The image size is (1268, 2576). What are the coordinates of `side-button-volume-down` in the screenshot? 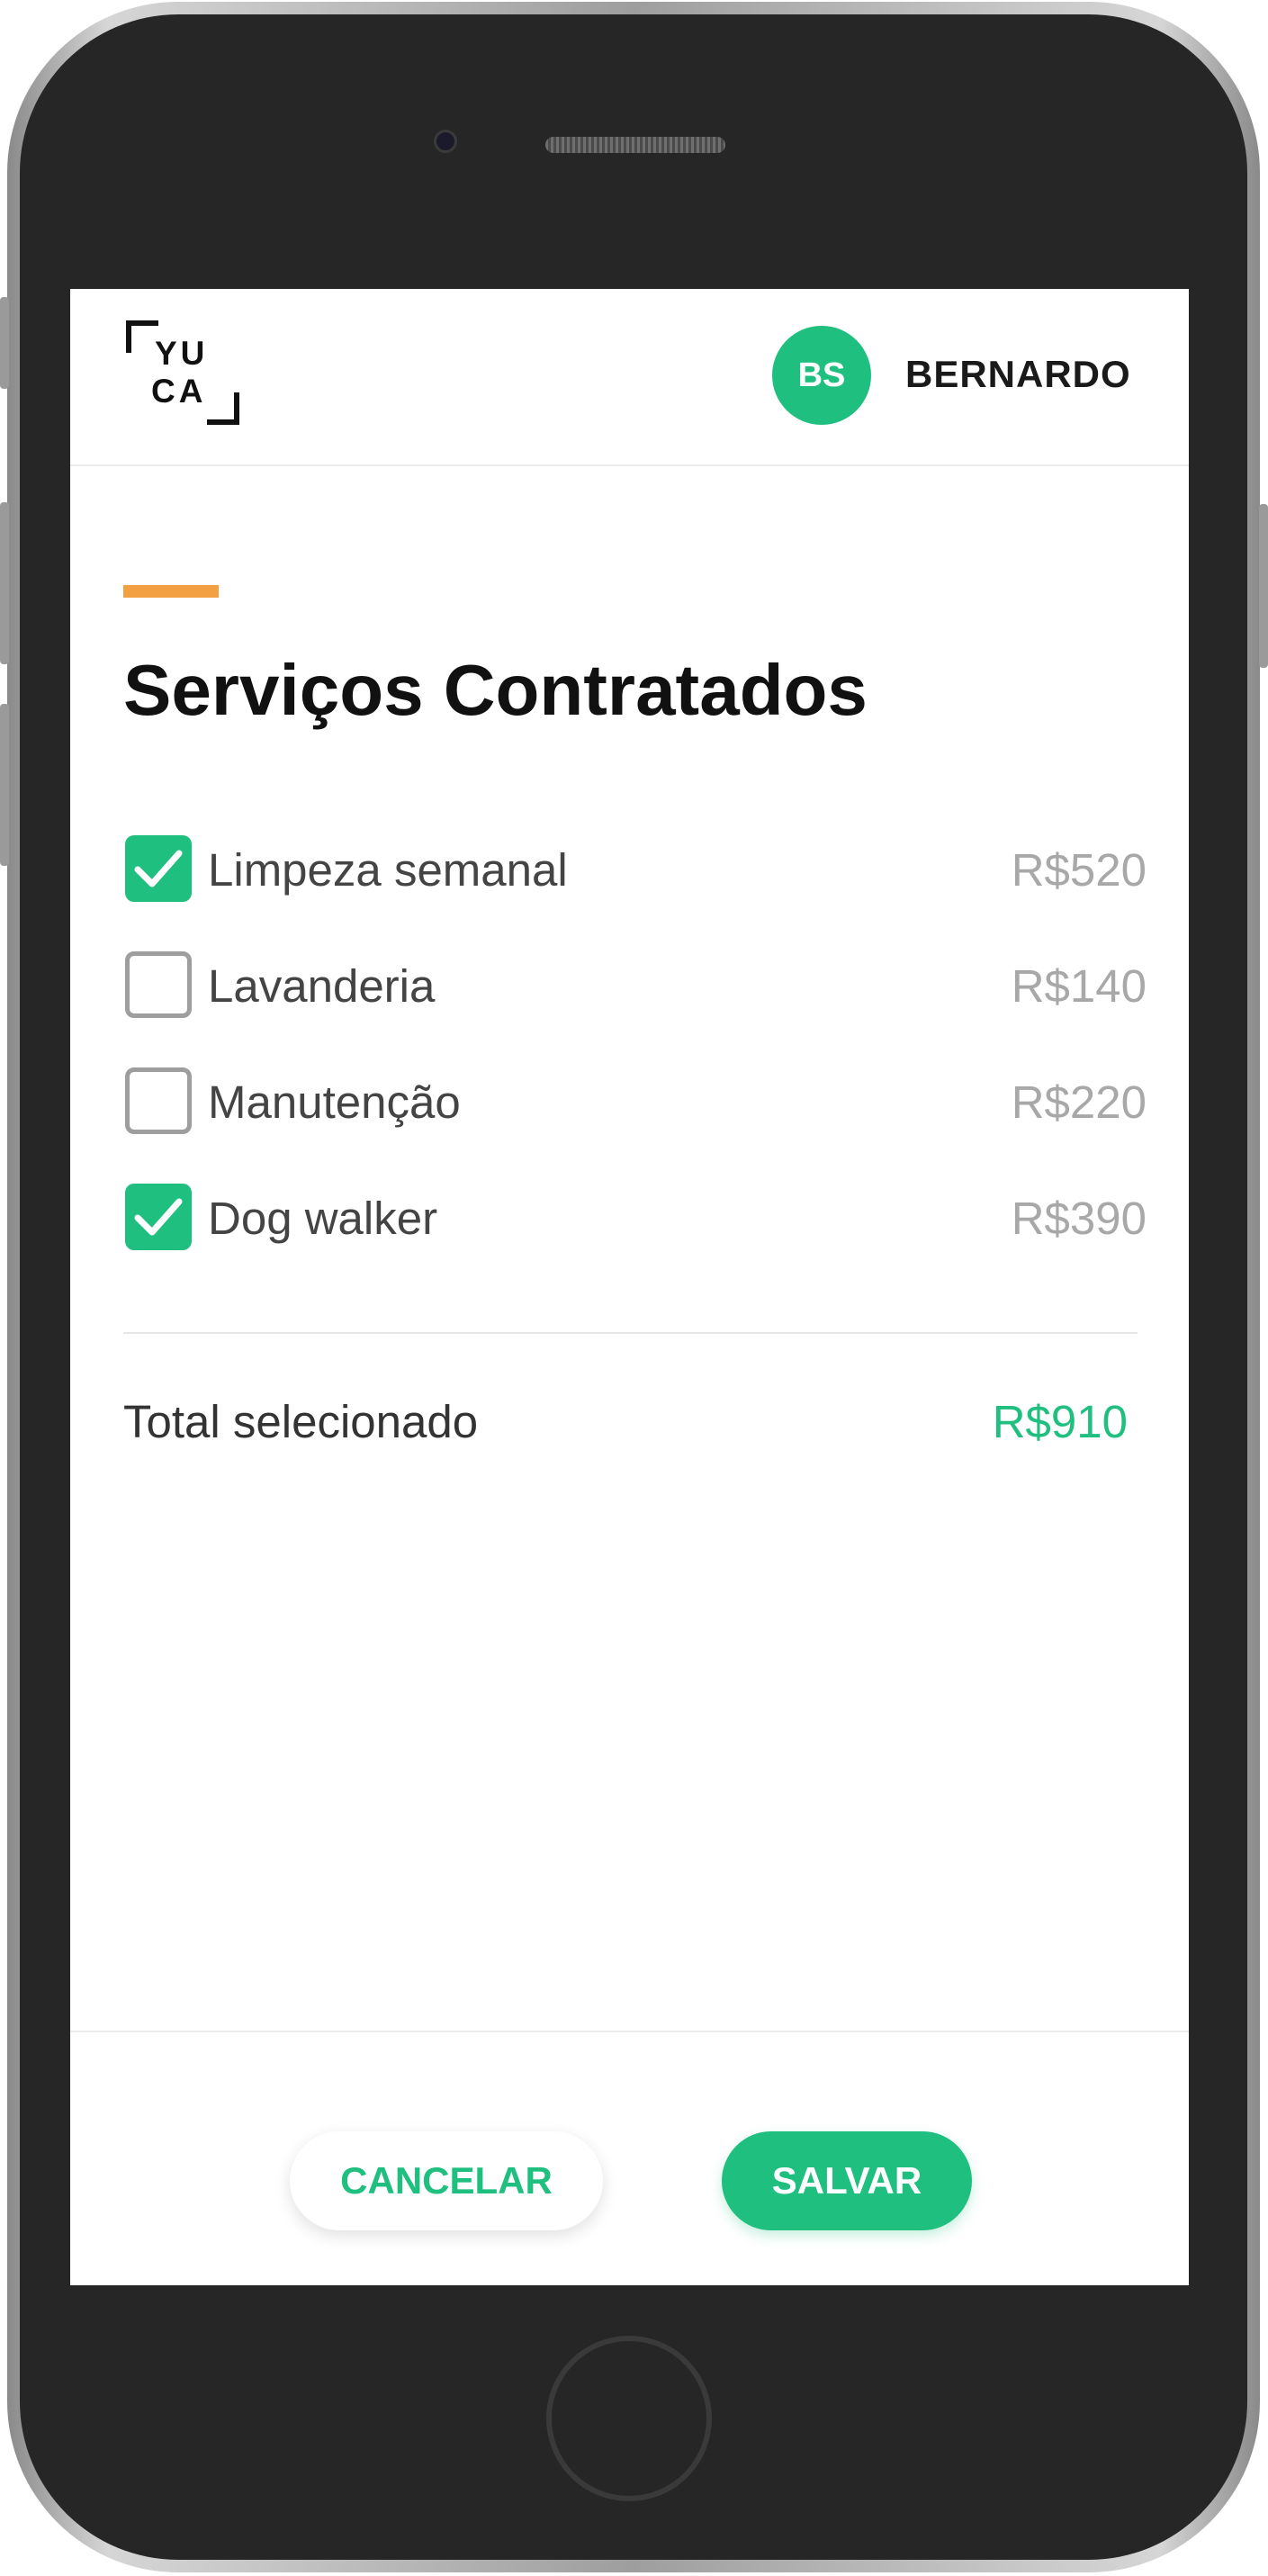 It's located at (4, 785).